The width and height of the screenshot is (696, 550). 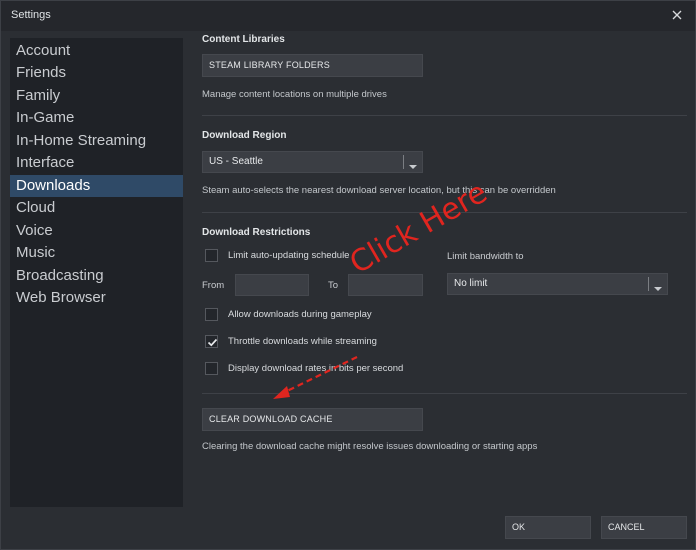 What do you see at coordinates (302, 341) in the screenshot?
I see `throttle-streaming-label: Throttle downloads while streaming` at bounding box center [302, 341].